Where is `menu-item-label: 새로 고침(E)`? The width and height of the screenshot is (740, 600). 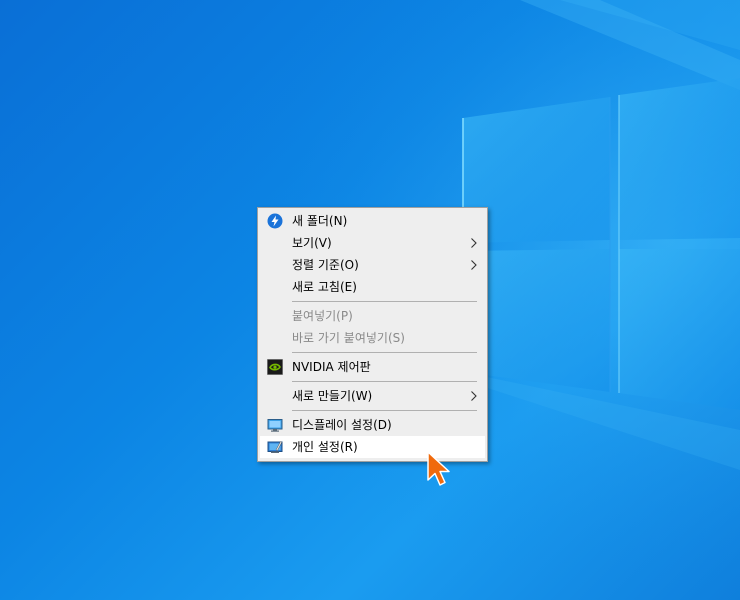 menu-item-label: 새로 고침(E) is located at coordinates (324, 287).